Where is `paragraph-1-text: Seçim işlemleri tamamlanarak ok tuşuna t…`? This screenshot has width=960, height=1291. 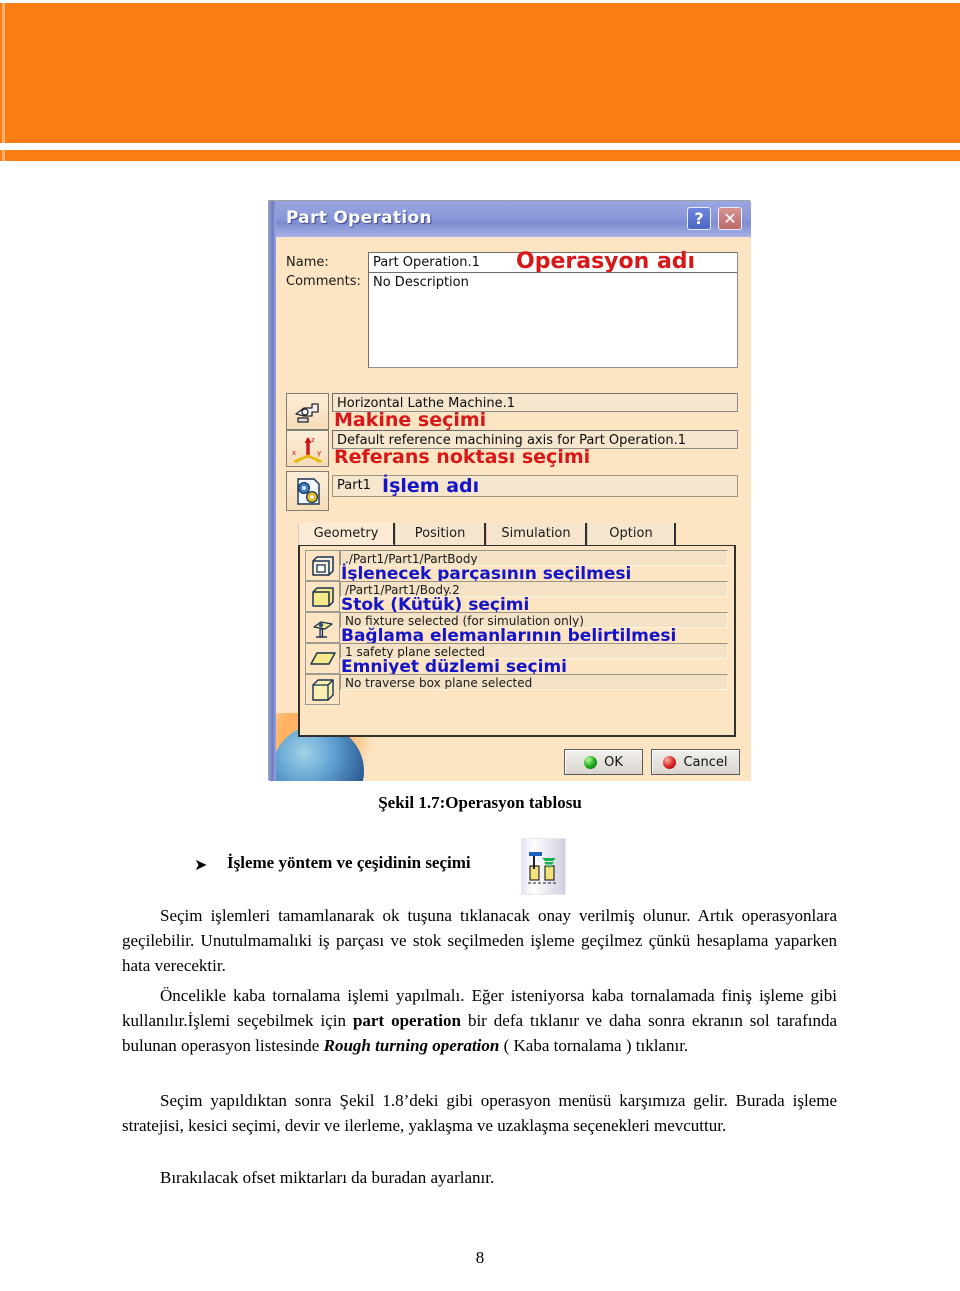 paragraph-1-text: Seçim işlemleri tamamlanarak ok tuşuna t… is located at coordinates (479, 940).